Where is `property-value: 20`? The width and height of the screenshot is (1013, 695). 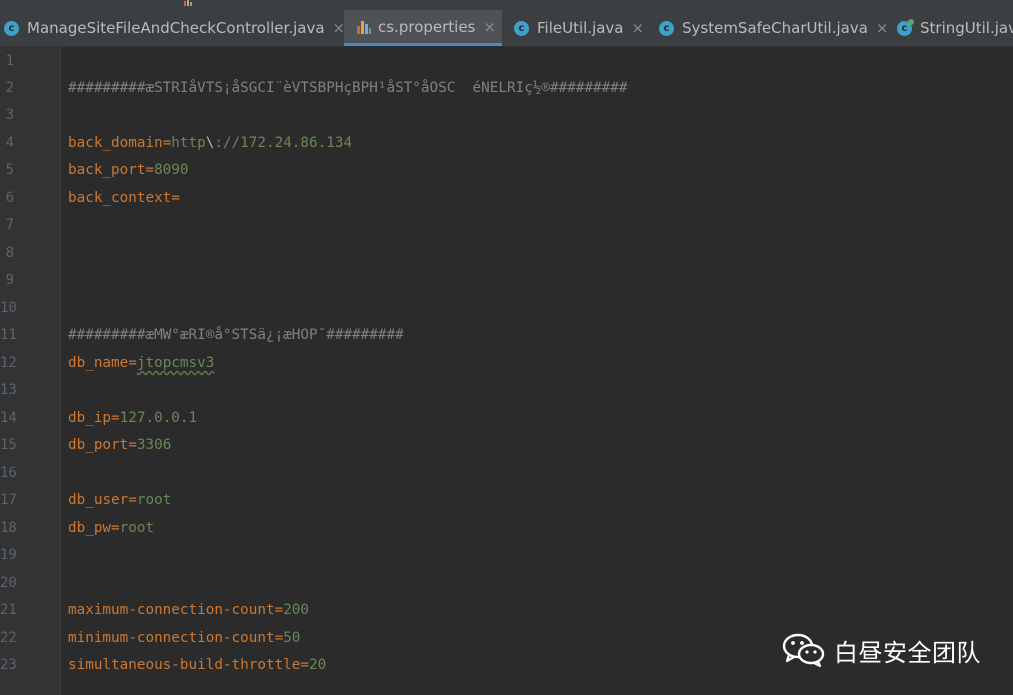 property-value: 20 is located at coordinates (318, 665).